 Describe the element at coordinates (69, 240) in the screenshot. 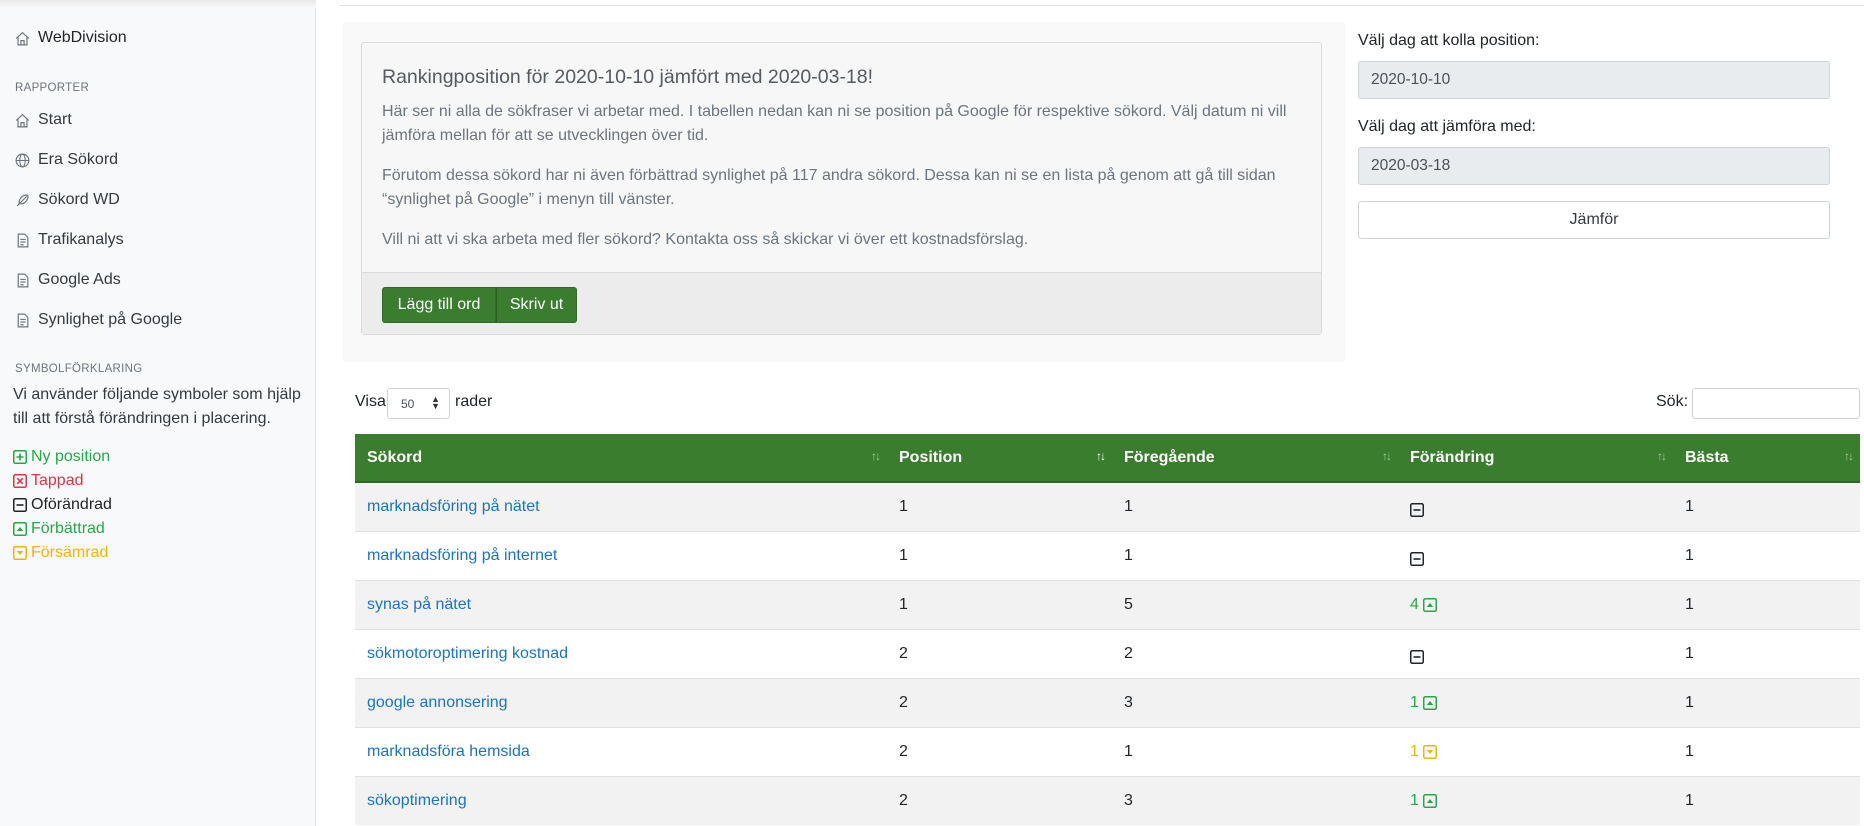

I see `sidebar-item-trafikanalys: Trafikanalys` at that location.